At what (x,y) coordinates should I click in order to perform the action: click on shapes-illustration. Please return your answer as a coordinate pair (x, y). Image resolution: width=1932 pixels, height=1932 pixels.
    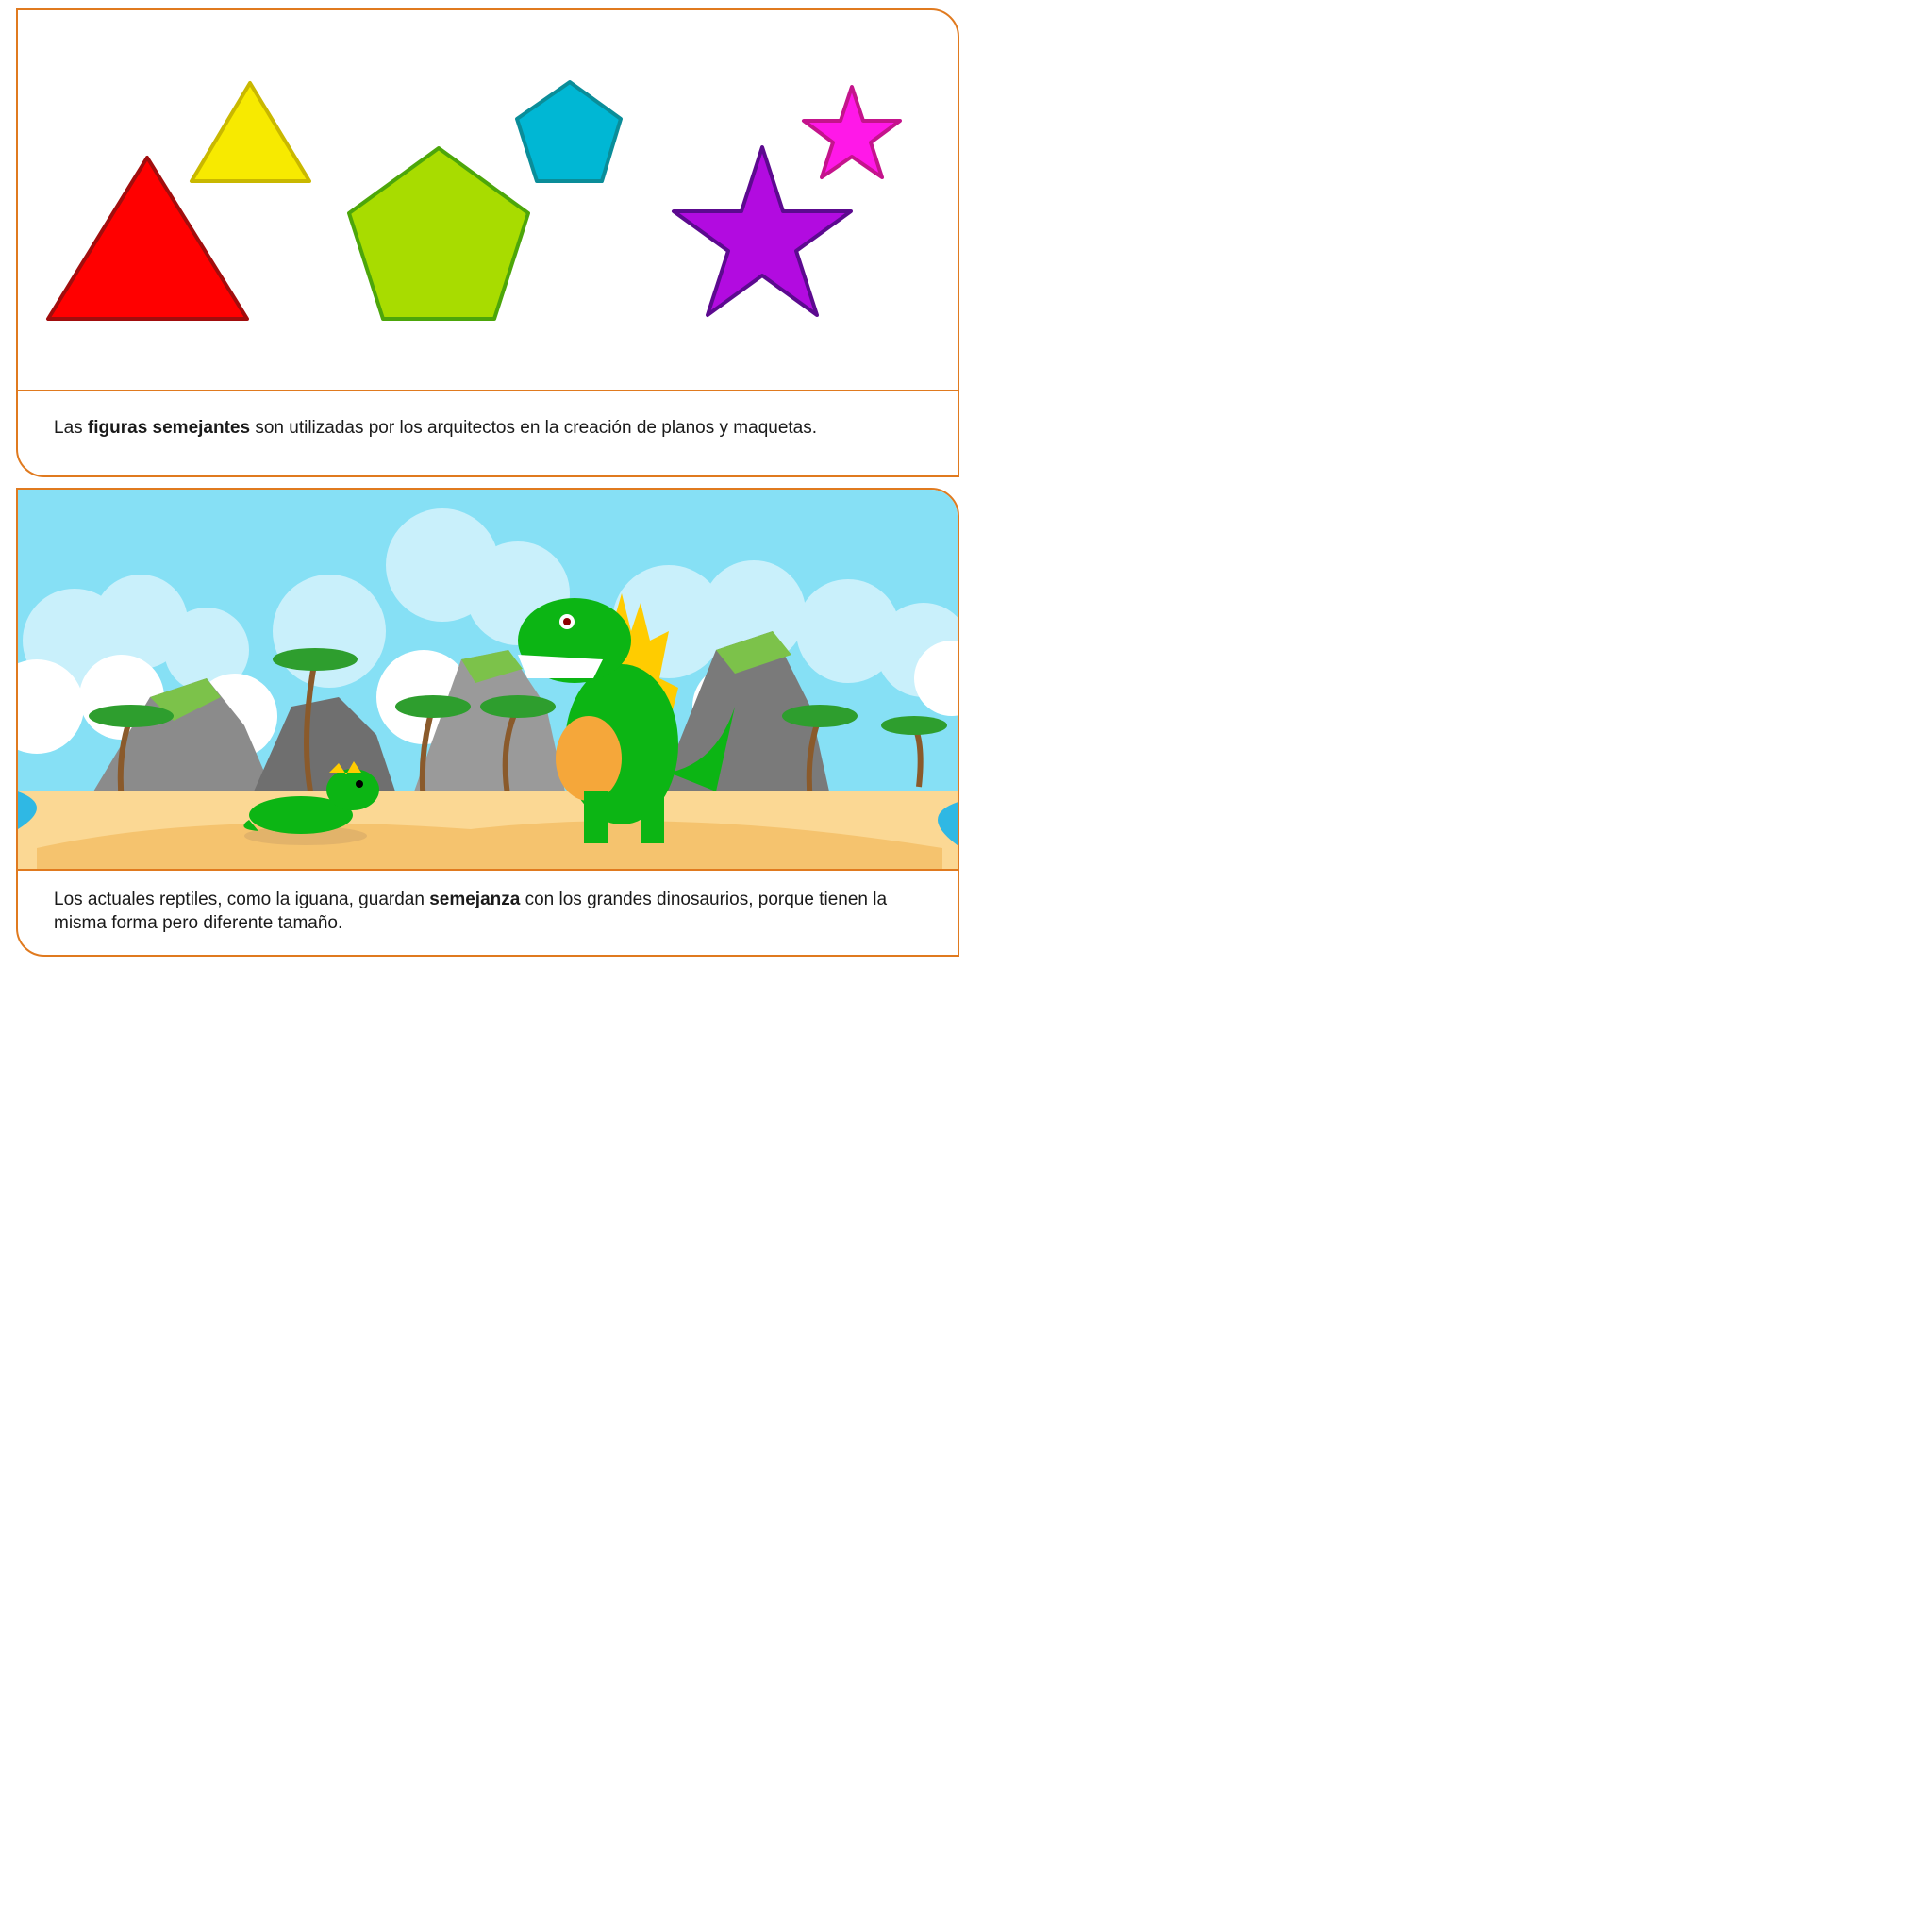
    Looking at the image, I should click on (488, 200).